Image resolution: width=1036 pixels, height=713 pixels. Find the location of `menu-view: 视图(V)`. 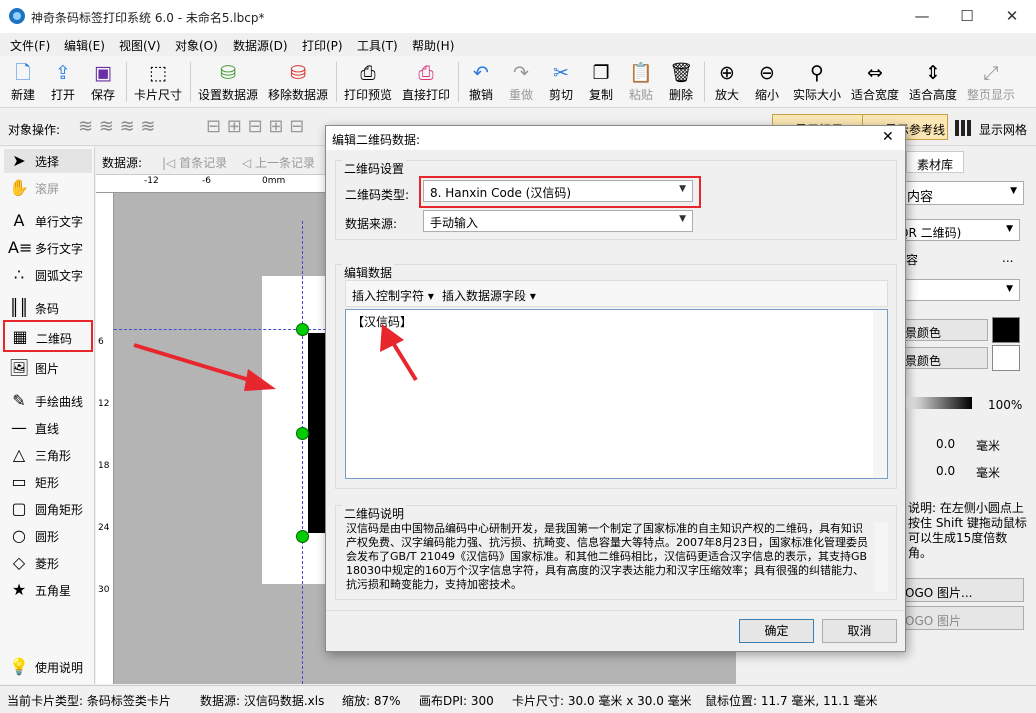

menu-view: 视图(V) is located at coordinates (140, 45).